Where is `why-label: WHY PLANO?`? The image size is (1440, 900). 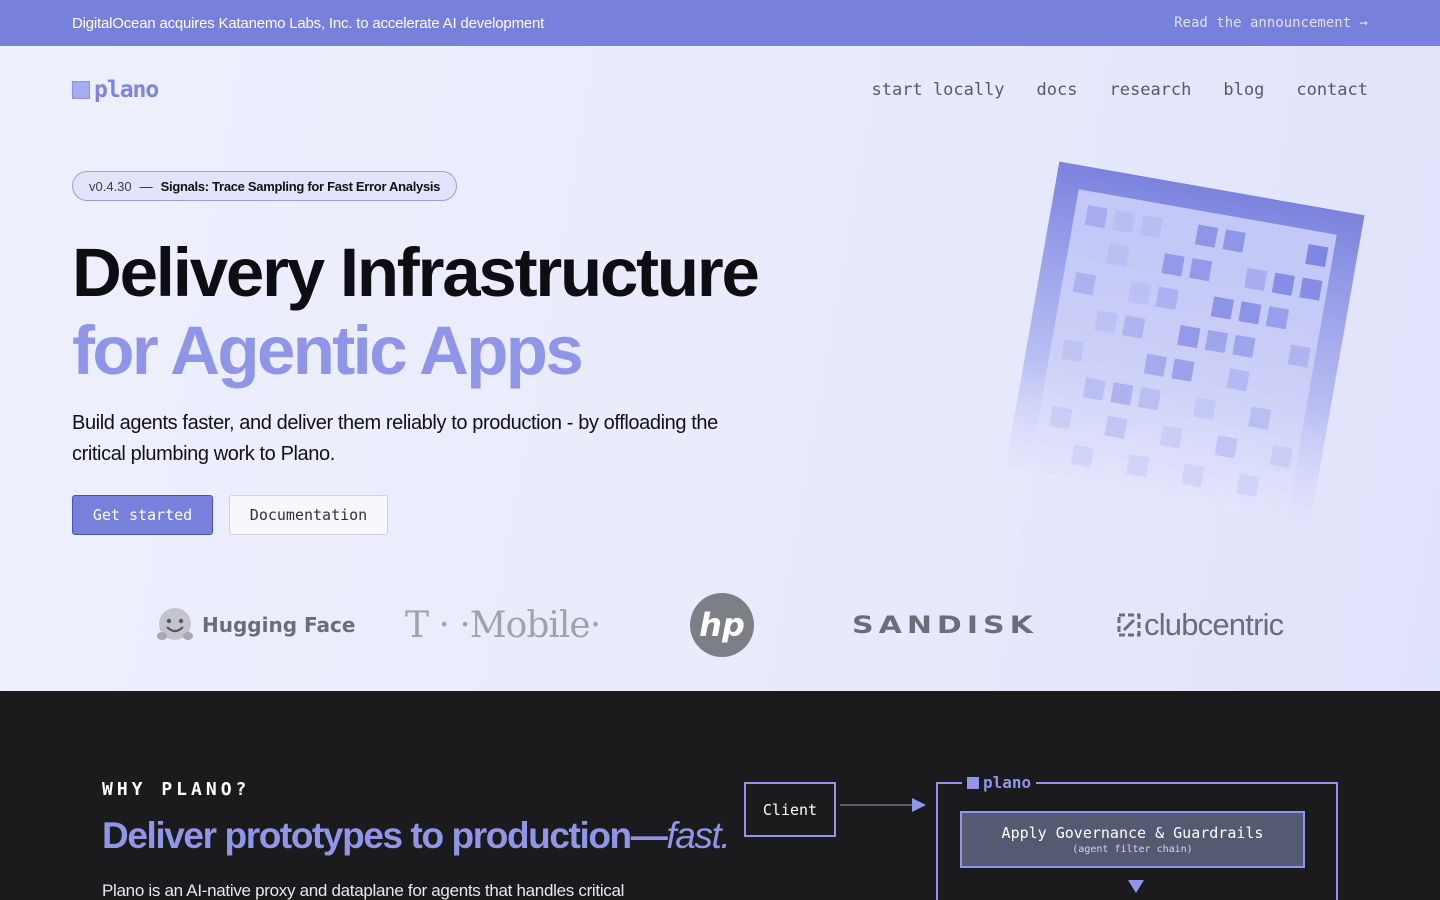
why-label: WHY PLANO? is located at coordinates (176, 789).